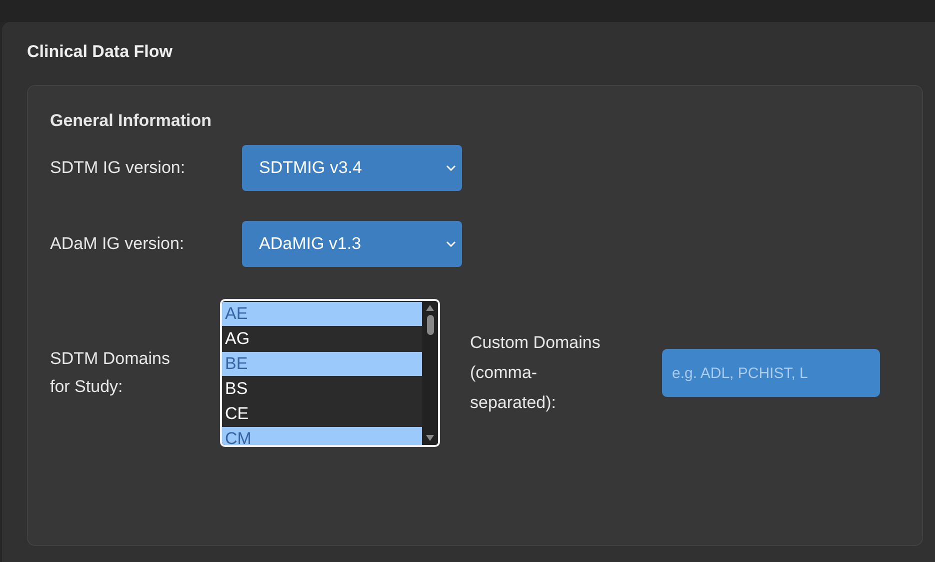  What do you see at coordinates (100, 52) in the screenshot?
I see `panel-title: Clinical Data Flow` at bounding box center [100, 52].